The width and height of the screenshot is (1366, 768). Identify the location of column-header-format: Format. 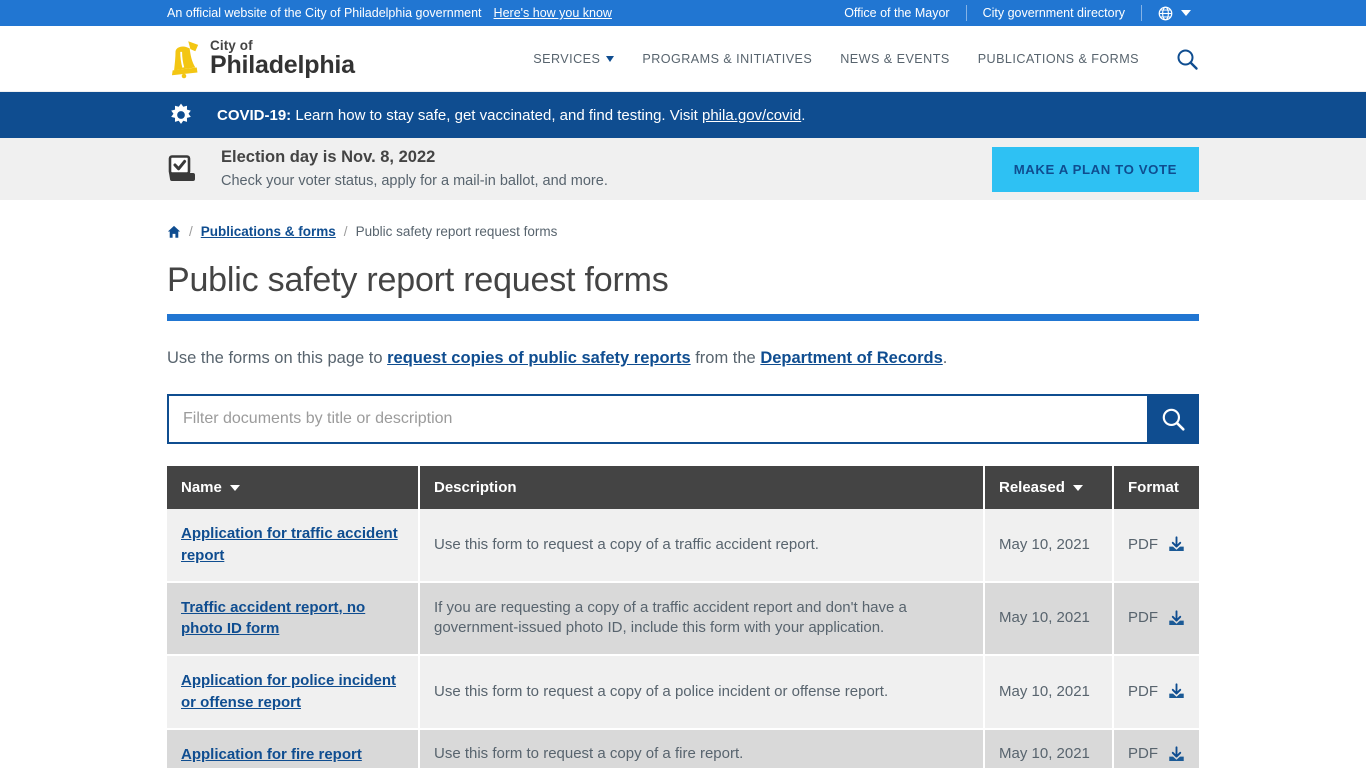
(1156, 488).